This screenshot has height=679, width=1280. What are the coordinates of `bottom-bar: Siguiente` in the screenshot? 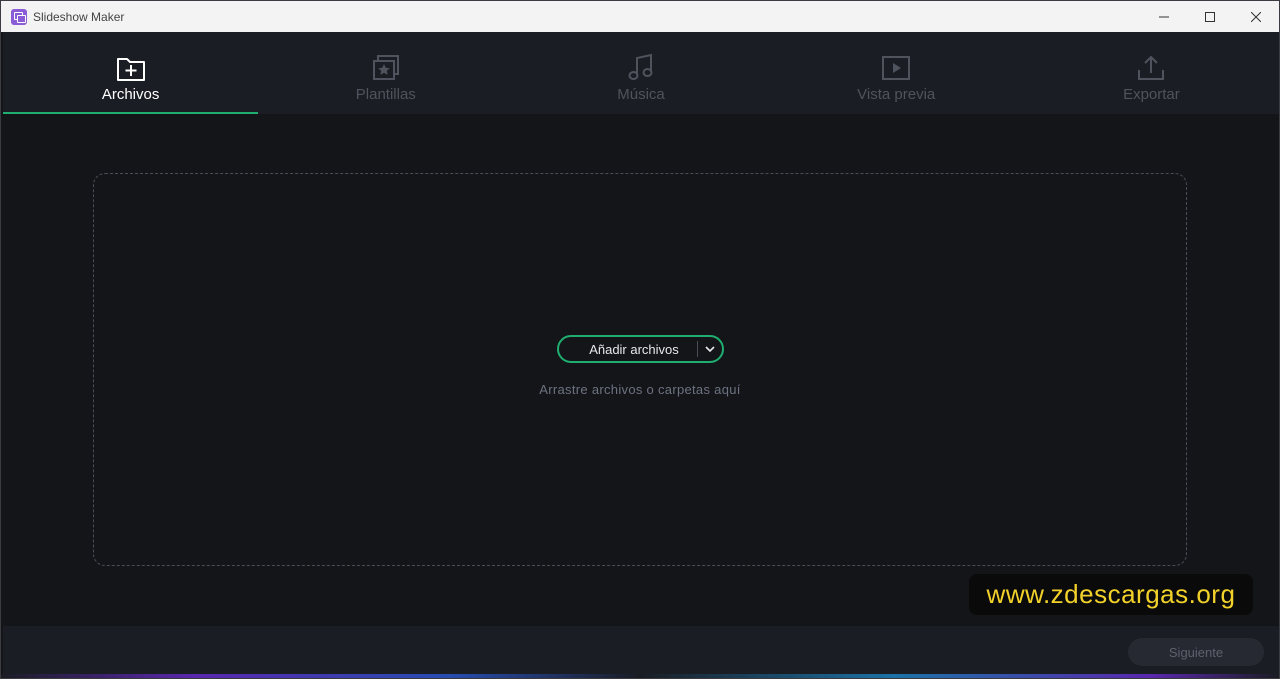 It's located at (641, 651).